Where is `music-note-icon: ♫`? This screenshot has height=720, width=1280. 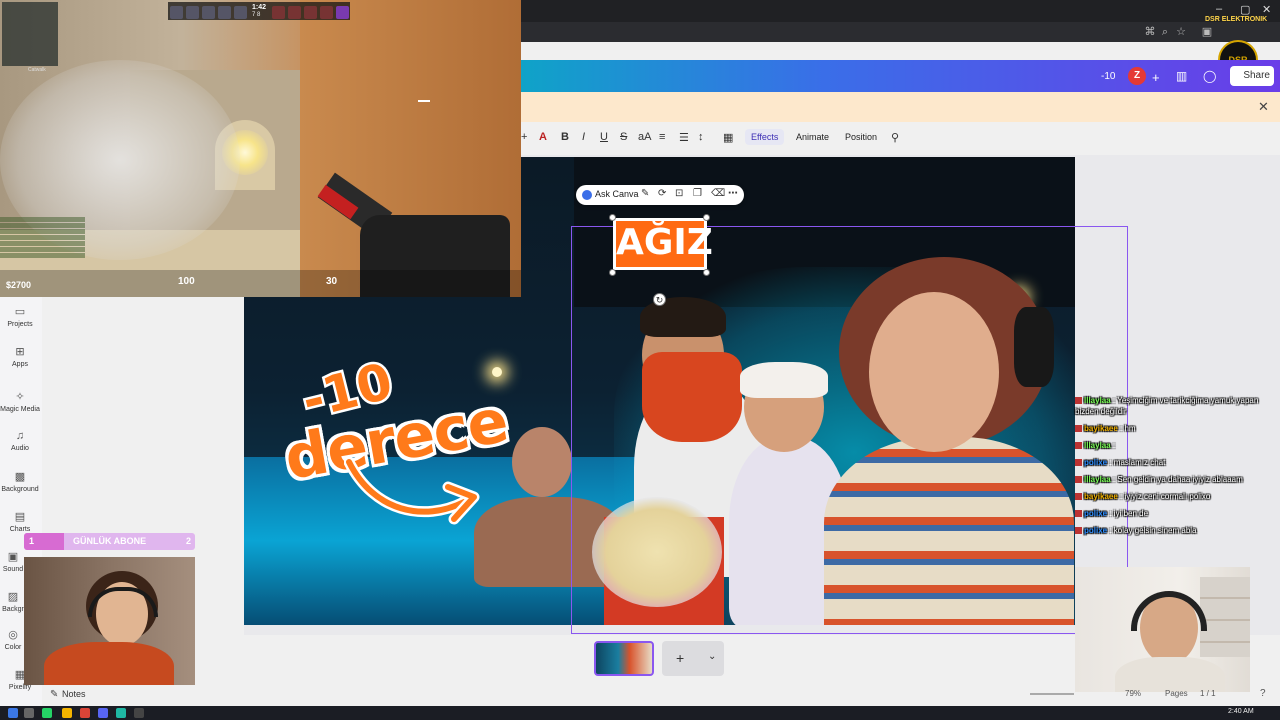
music-note-icon: ♫ is located at coordinates (20, 436).